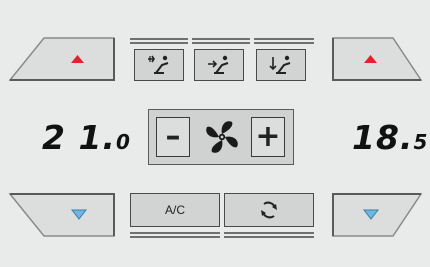  I want to click on top-divider-right, so click(284, 39).